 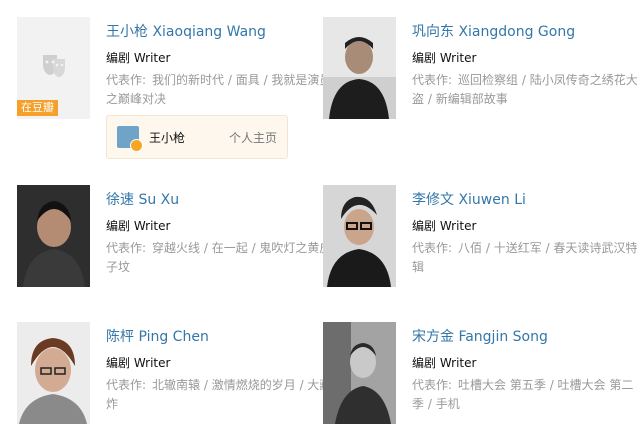 I want to click on work-link: 十送红军, so click(x=518, y=248).